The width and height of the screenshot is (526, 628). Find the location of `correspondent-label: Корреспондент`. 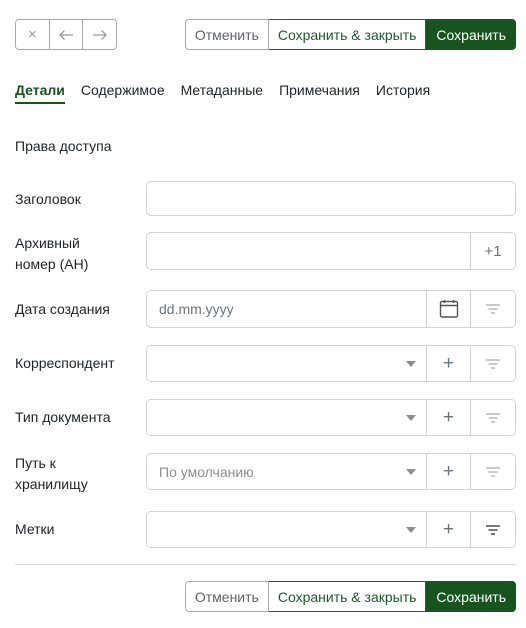

correspondent-label: Корреспондент is located at coordinates (65, 363).